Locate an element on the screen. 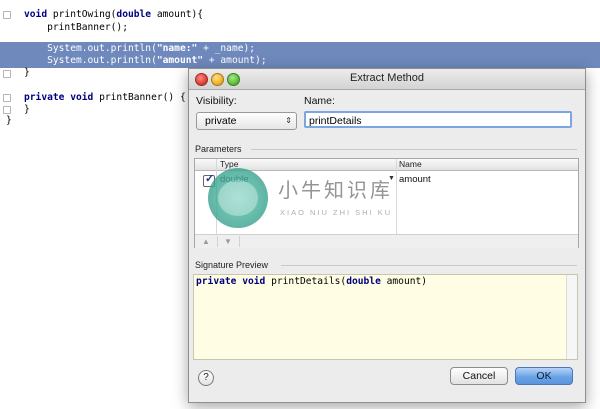 Image resolution: width=600 pixels, height=409 pixels. help-button: ? is located at coordinates (206, 378).